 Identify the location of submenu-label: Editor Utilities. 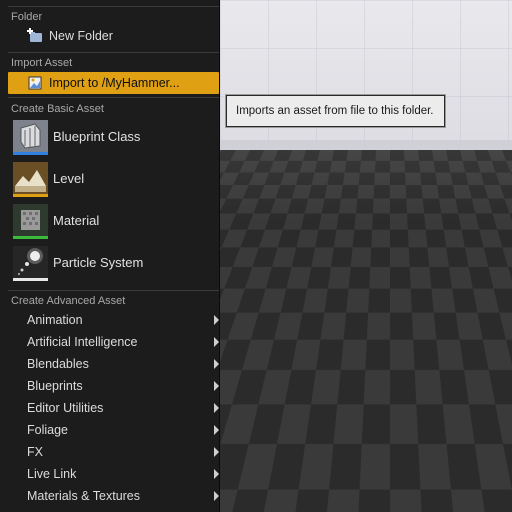
(65, 408).